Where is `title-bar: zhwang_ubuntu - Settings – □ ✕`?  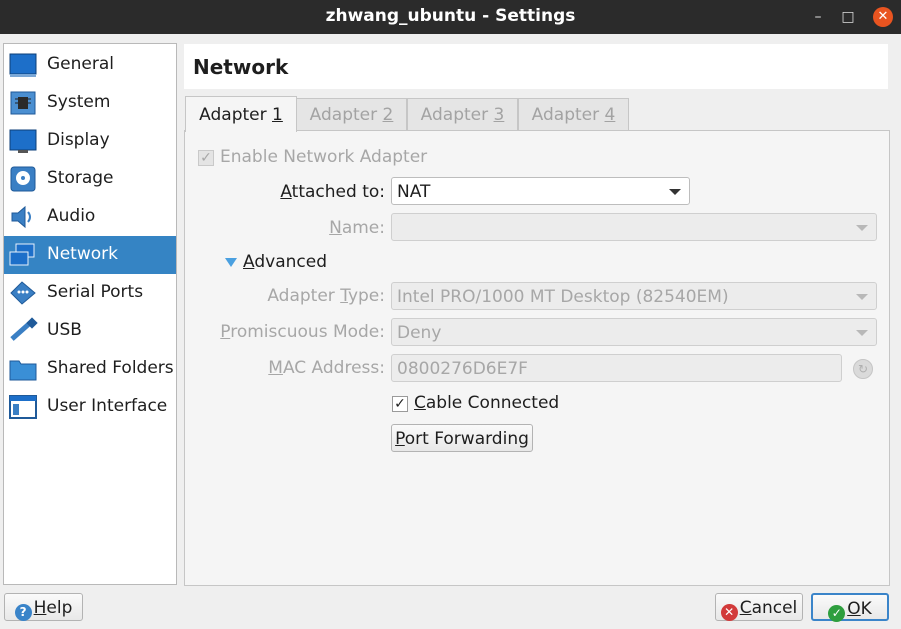
title-bar: zhwang_ubuntu - Settings – □ ✕ is located at coordinates (450, 17).